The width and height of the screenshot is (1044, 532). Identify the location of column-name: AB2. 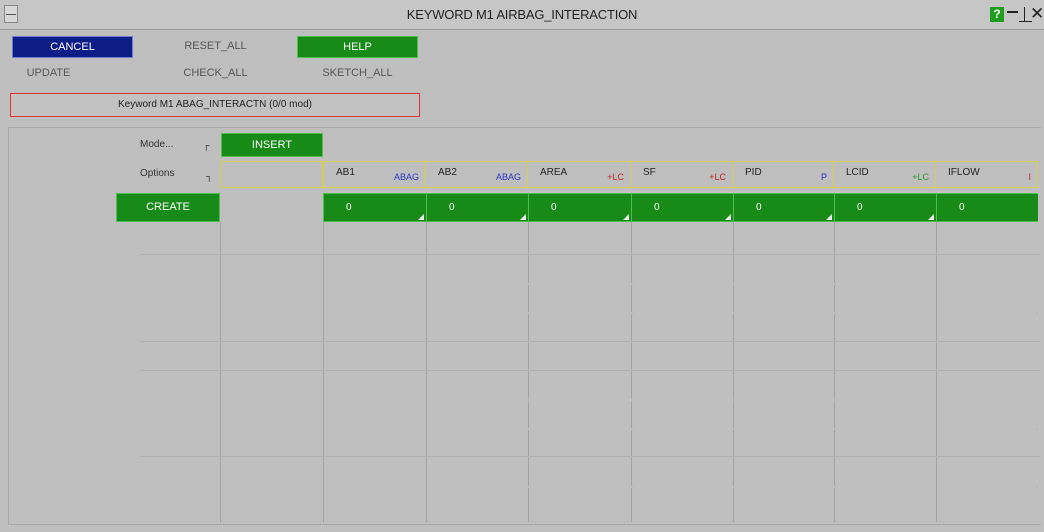
(447, 172).